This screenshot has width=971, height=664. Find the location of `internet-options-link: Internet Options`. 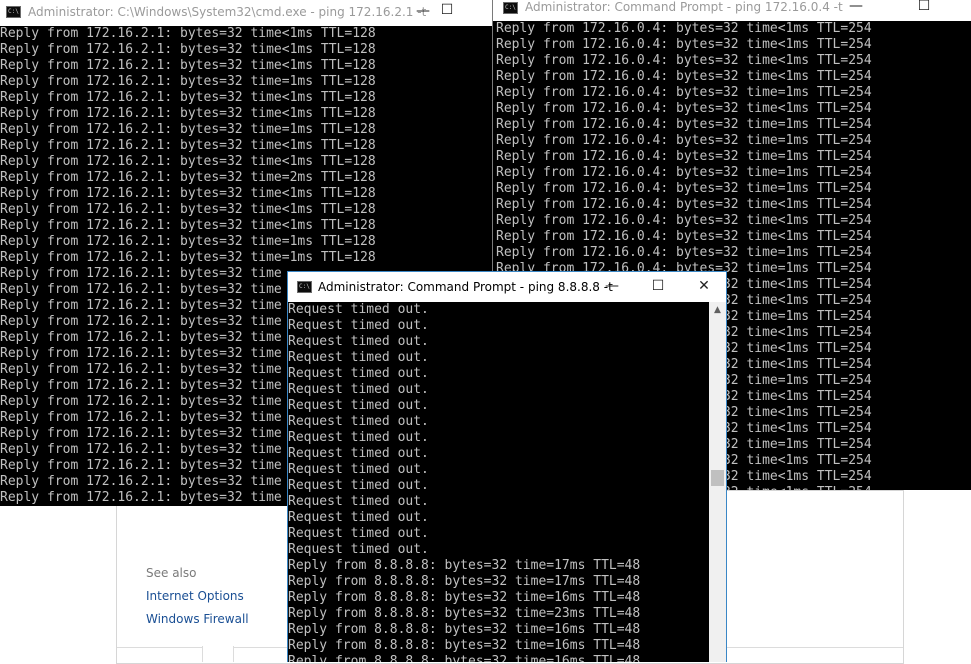

internet-options-link: Internet Options is located at coordinates (195, 596).